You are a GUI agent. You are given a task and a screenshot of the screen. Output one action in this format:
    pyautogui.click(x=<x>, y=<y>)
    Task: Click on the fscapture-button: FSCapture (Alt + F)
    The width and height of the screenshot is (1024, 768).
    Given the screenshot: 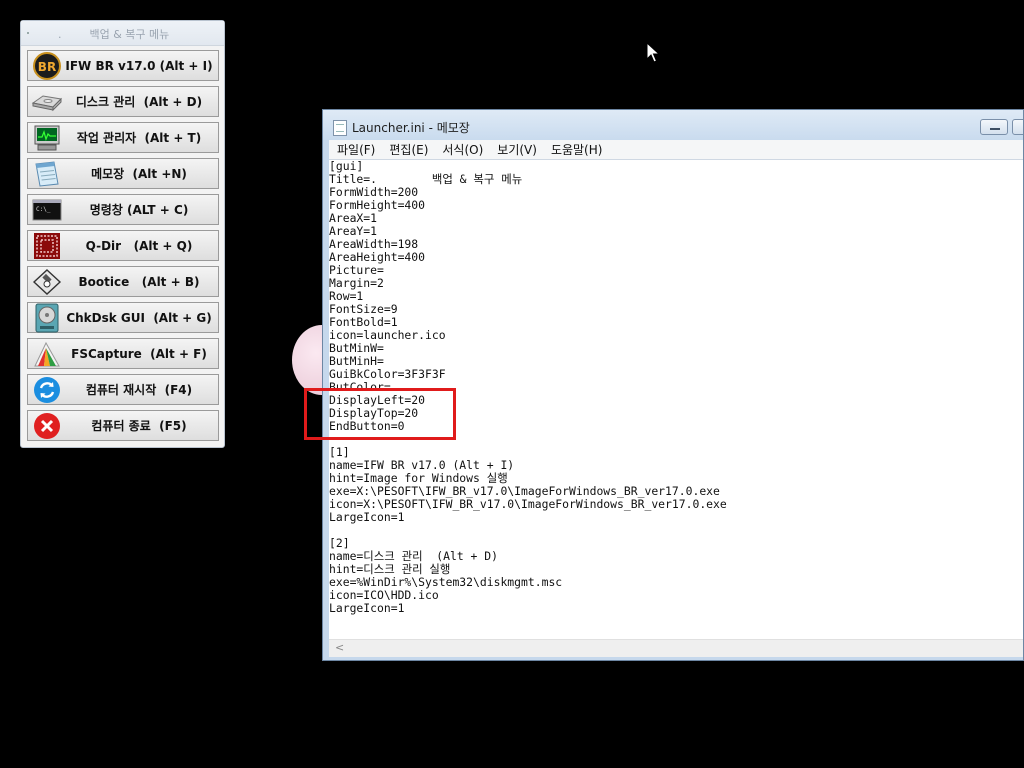 What is the action you would take?
    pyautogui.click(x=123, y=353)
    